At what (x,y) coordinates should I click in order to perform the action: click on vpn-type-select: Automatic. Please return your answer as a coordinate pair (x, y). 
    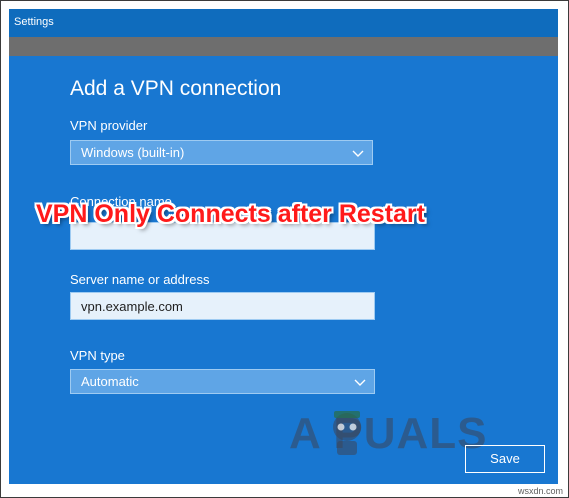
    Looking at the image, I should click on (222, 381).